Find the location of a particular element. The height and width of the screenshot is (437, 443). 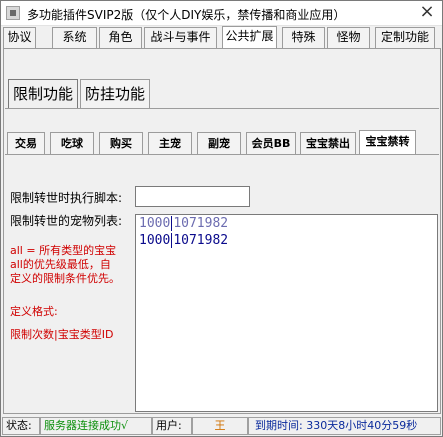

rebirth-script-input is located at coordinates (192, 196).